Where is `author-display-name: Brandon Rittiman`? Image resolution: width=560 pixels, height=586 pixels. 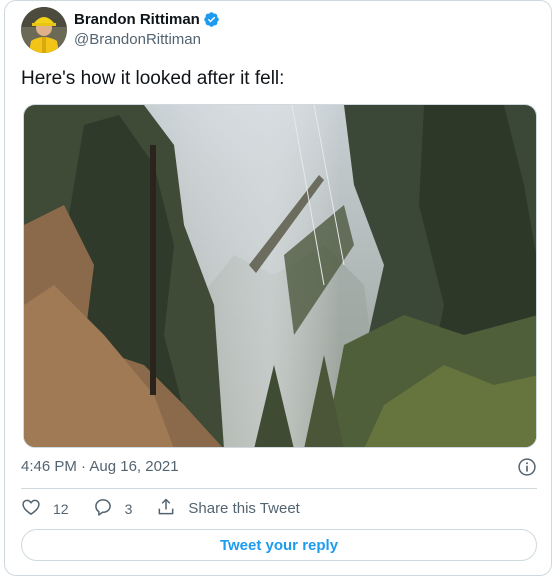 author-display-name: Brandon Rittiman is located at coordinates (137, 20).